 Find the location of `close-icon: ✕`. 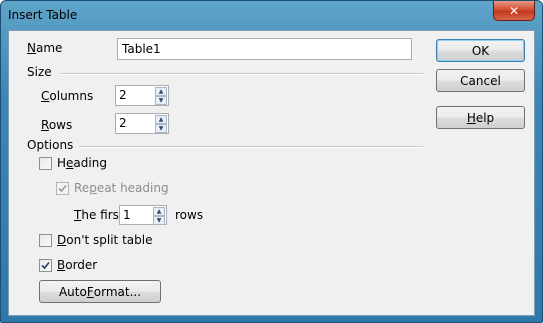

close-icon: ✕ is located at coordinates (514, 10).